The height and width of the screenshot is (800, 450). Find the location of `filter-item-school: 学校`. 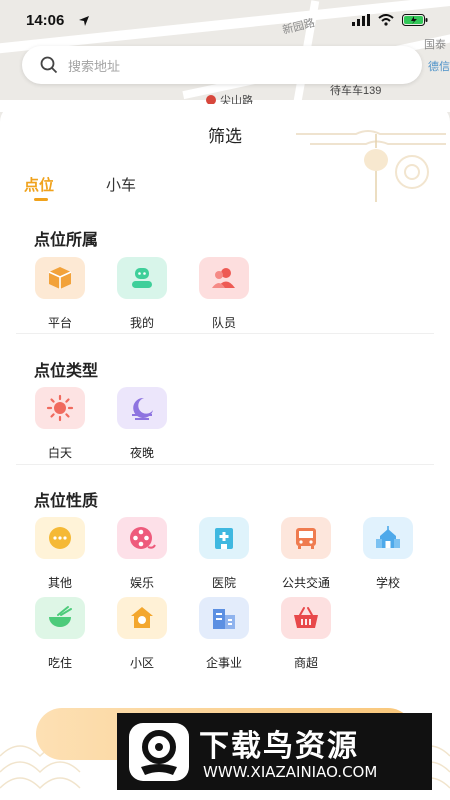

filter-item-school: 学校 is located at coordinates (388, 554).